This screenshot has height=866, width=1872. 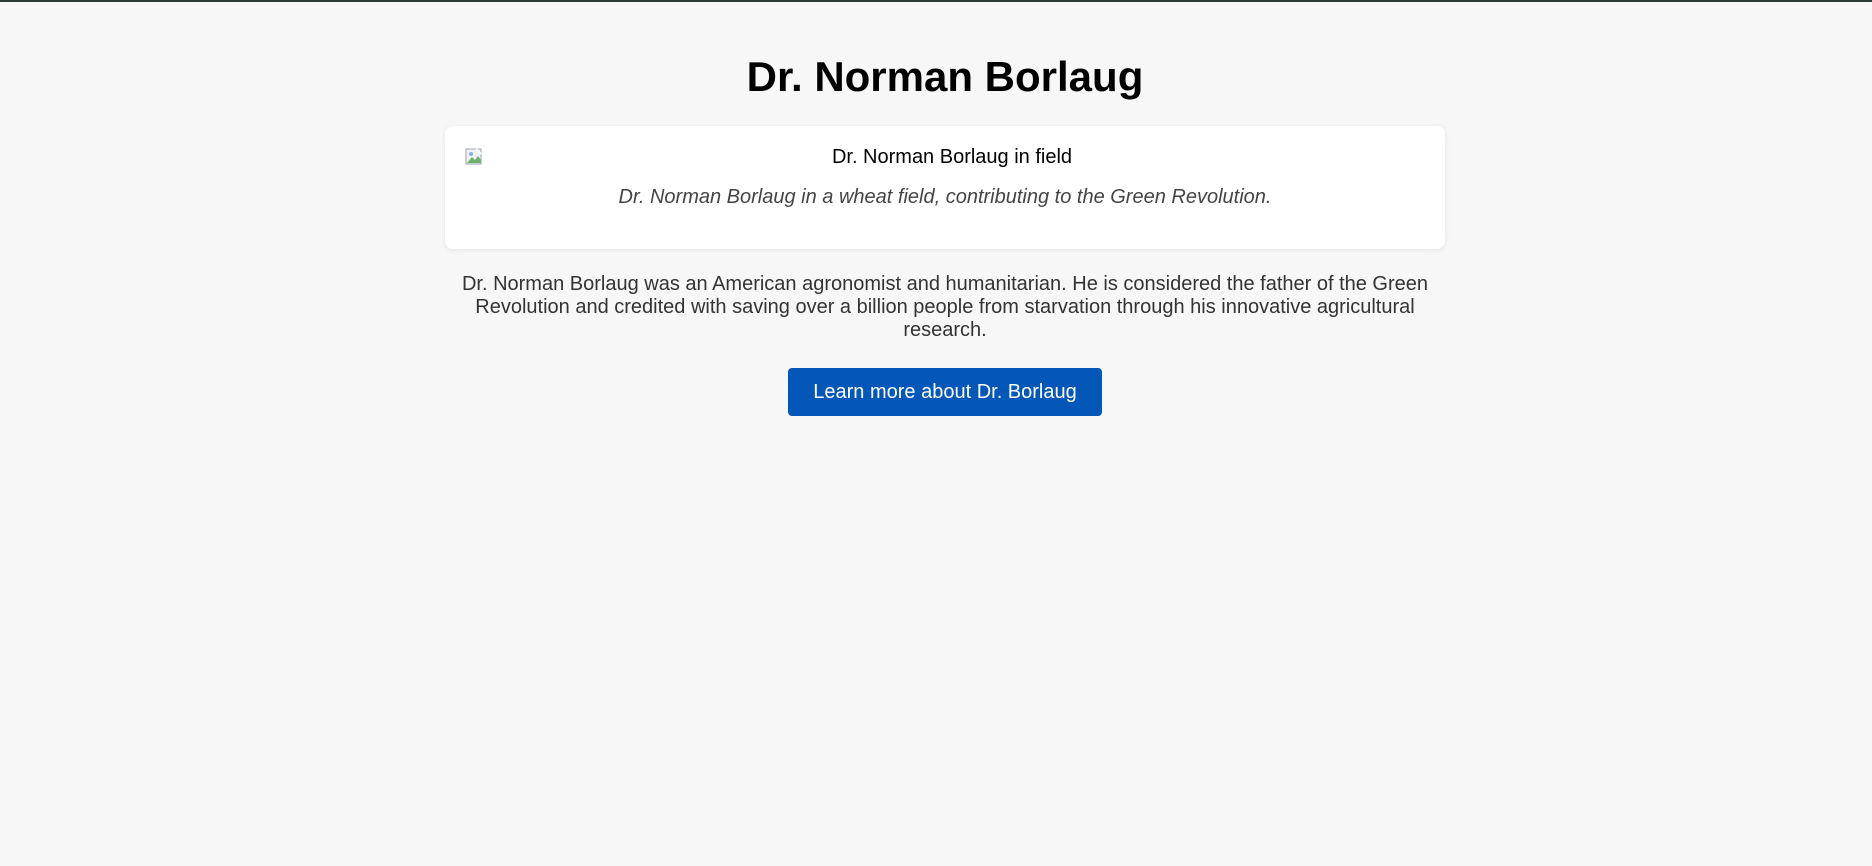 What do you see at coordinates (945, 392) in the screenshot?
I see `learn-more-button: Learn more about Dr. Borlaug` at bounding box center [945, 392].